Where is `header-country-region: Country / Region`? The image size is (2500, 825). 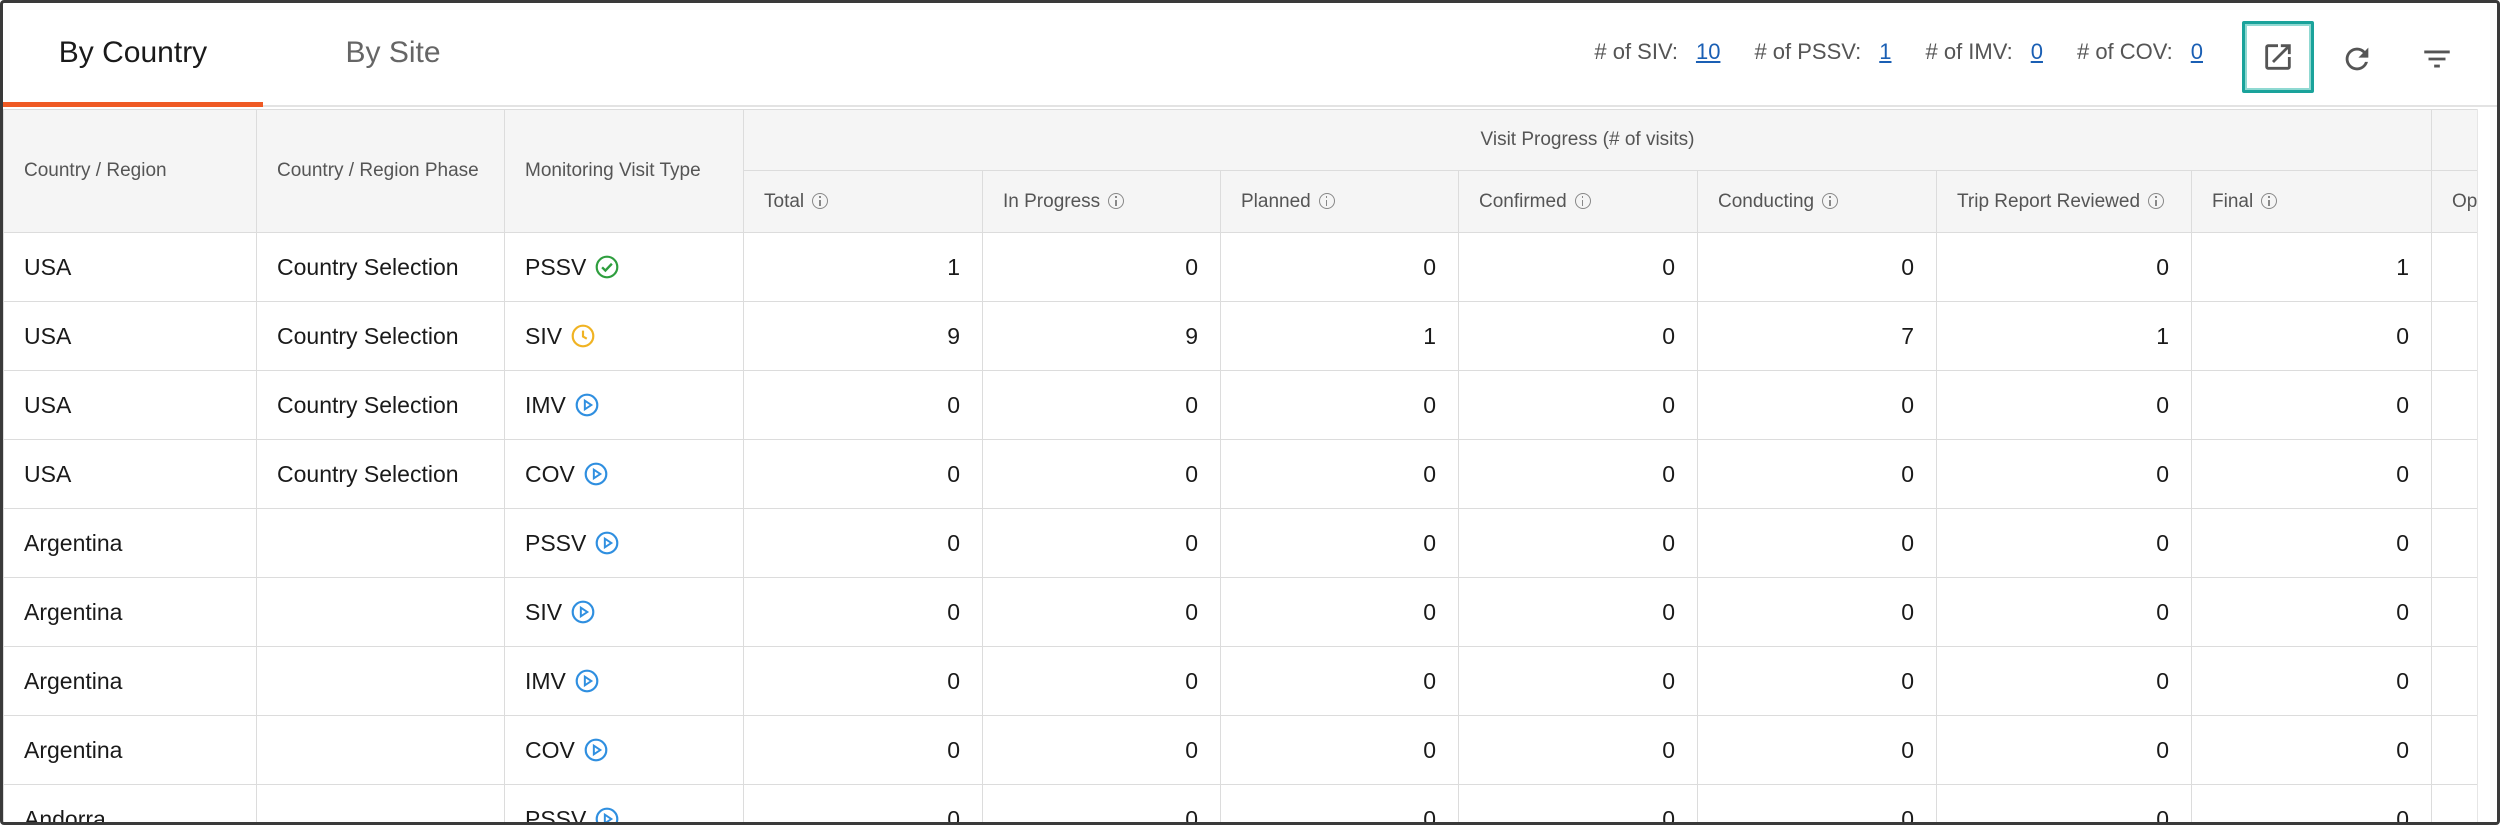 header-country-region: Country / Region is located at coordinates (130, 171).